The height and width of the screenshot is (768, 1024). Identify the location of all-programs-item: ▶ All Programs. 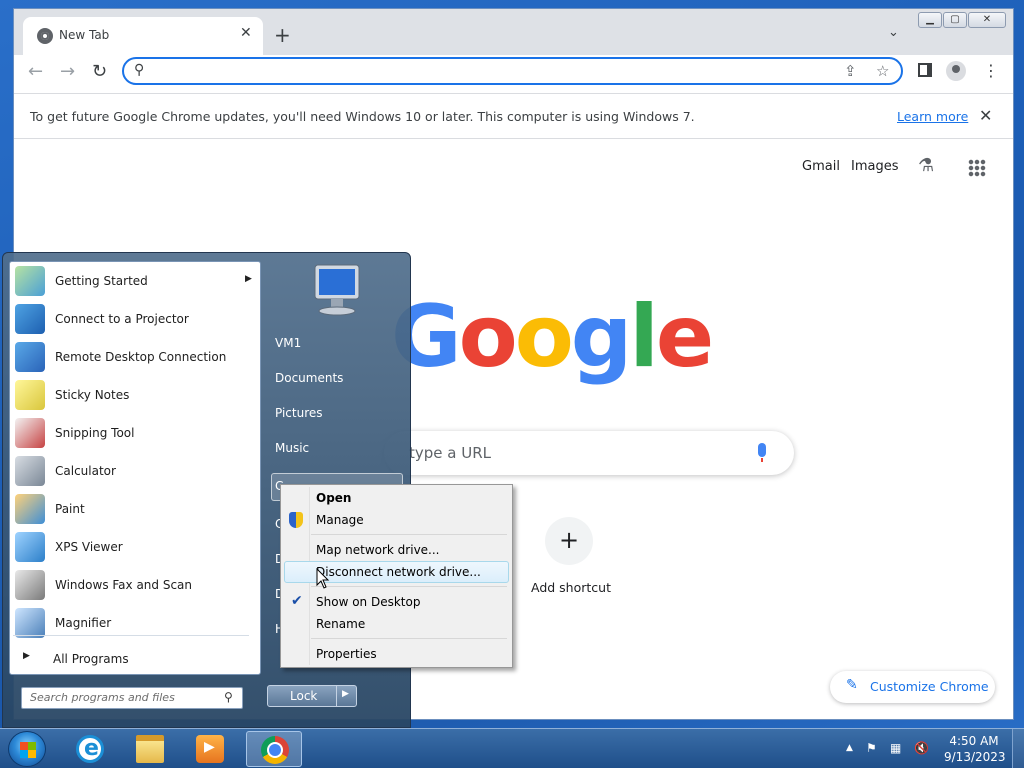
(135, 659).